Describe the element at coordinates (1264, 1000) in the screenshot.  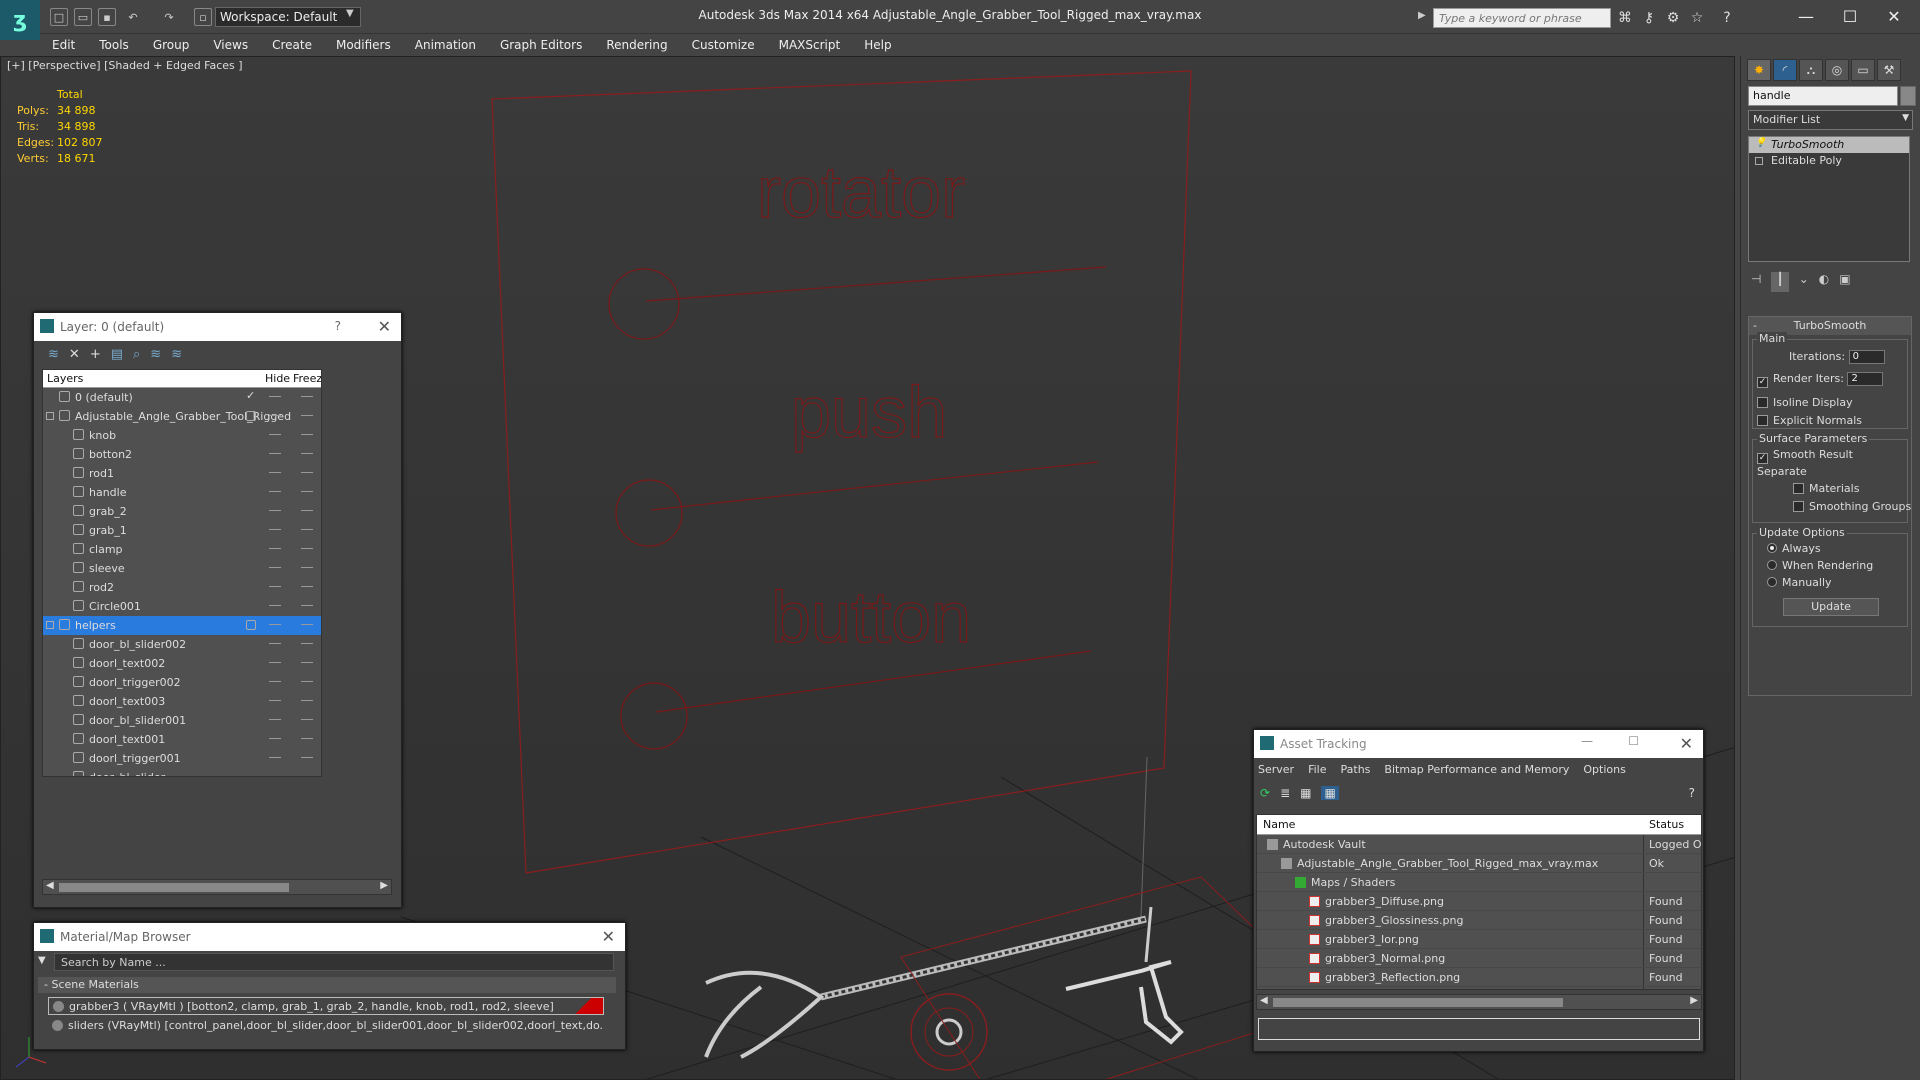
I see `scroll-left-icon: ◀` at that location.